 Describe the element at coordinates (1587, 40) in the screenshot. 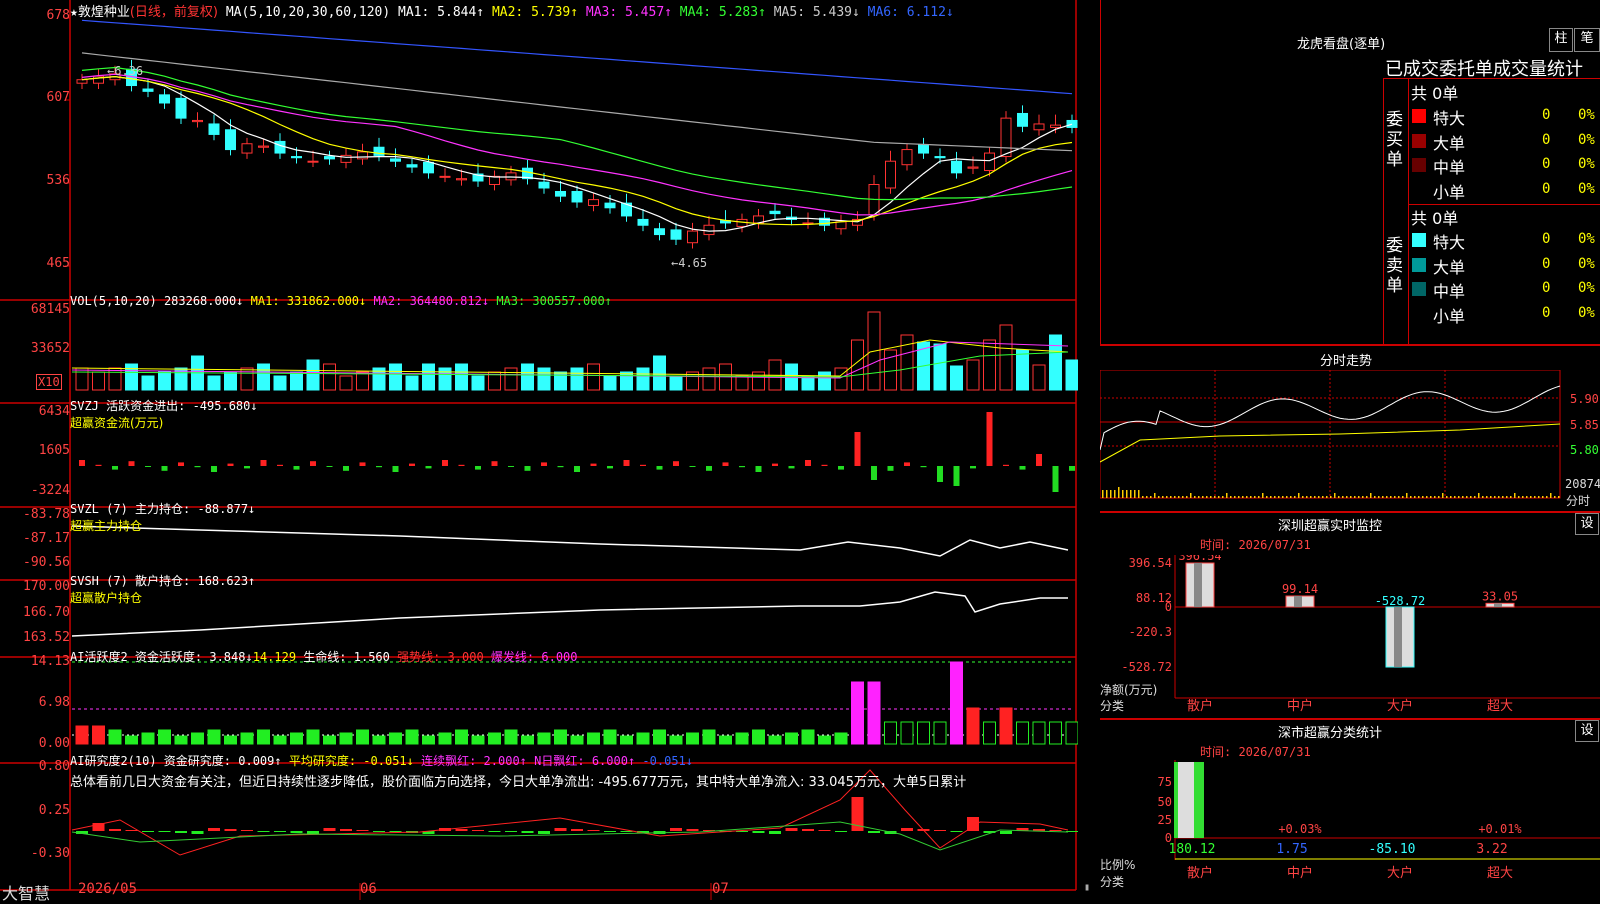

I see `tick-view-button: 笔` at that location.